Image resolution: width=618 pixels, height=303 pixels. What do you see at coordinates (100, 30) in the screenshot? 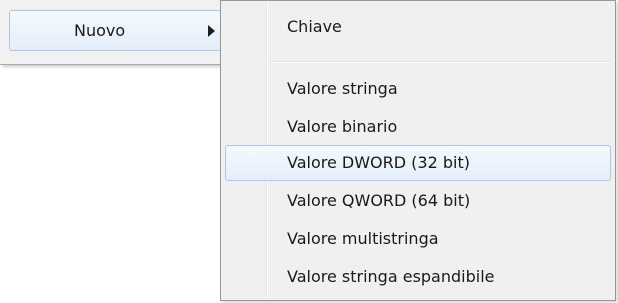
I see `menu-item-label: Nuovo` at bounding box center [100, 30].